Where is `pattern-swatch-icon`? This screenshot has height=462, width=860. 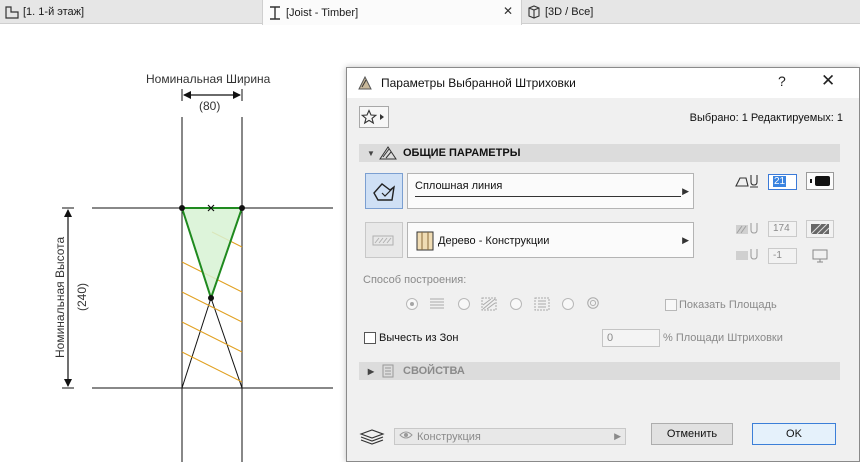
pattern-swatch-icon is located at coordinates (820, 229).